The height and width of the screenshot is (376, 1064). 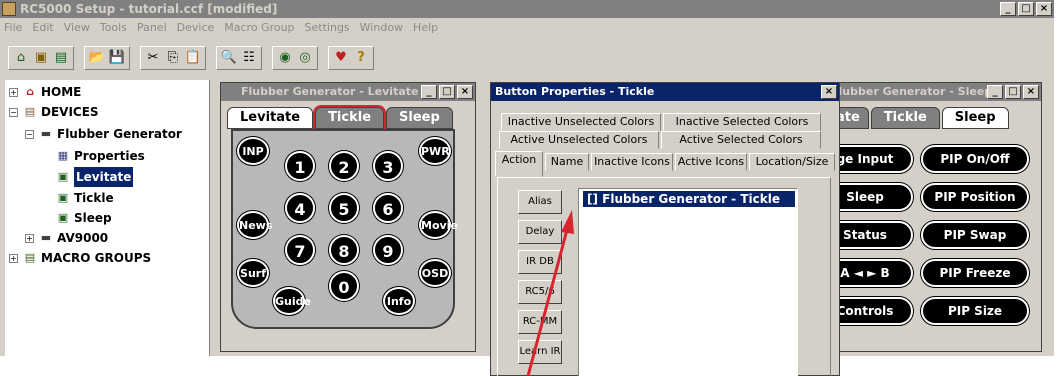 What do you see at coordinates (742, 122) in the screenshot?
I see `tab-inactive-selected-colors: Inactive Selected Colors` at bounding box center [742, 122].